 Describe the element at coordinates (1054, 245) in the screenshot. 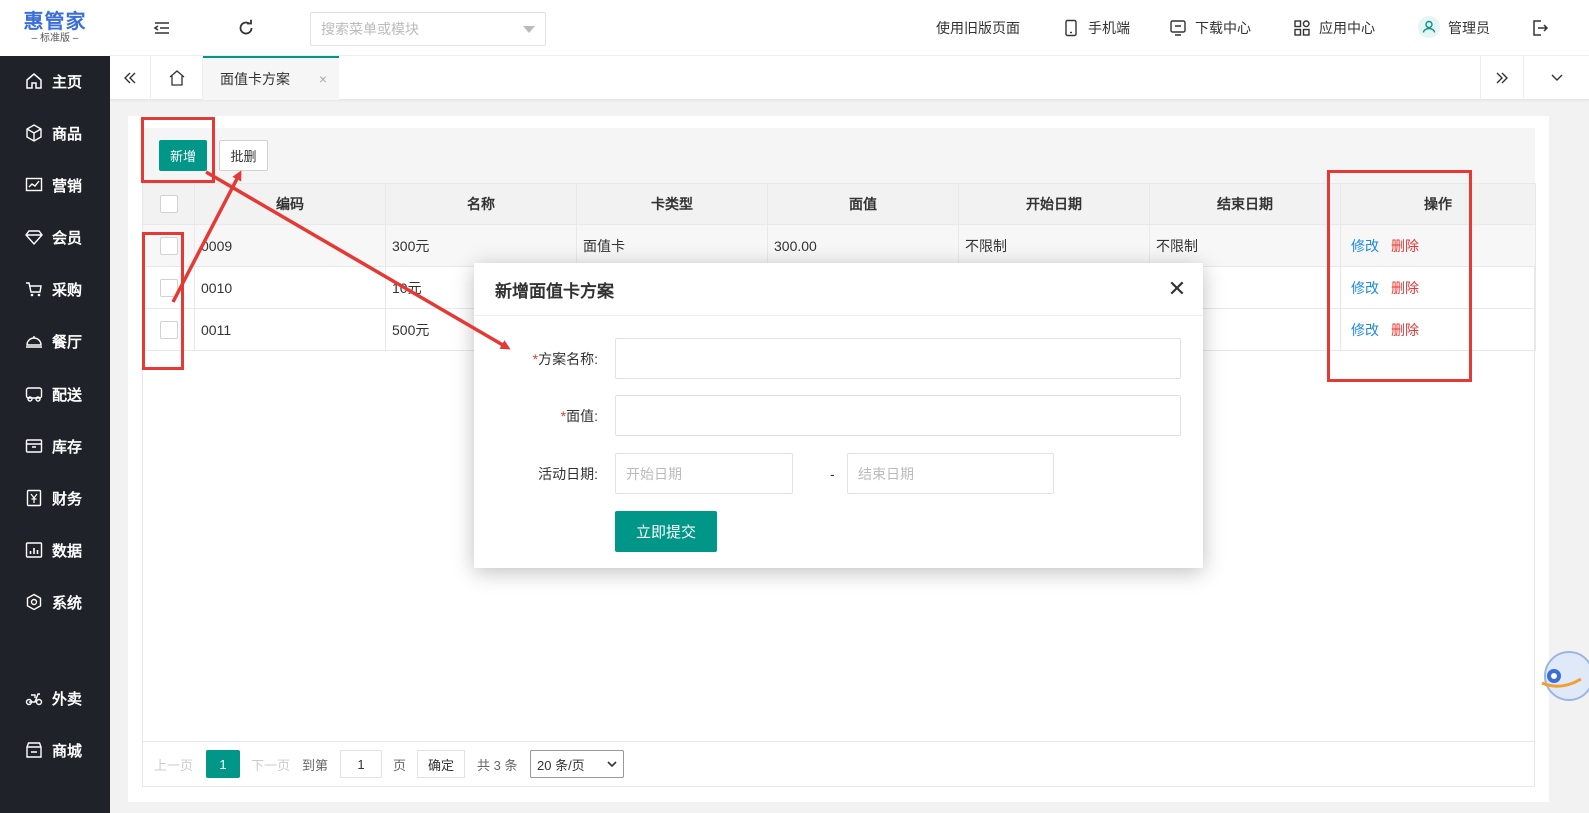

I see `start-date-cell: 不限制` at that location.